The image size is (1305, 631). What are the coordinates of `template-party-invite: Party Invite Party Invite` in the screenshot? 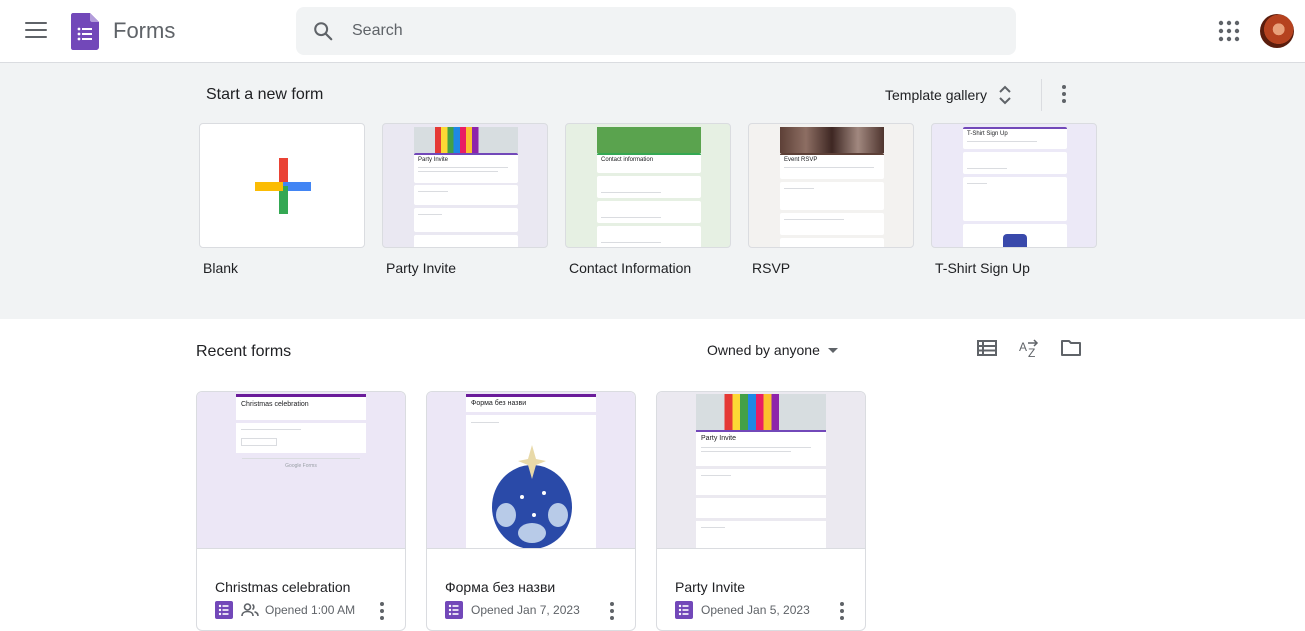 It's located at (465, 199).